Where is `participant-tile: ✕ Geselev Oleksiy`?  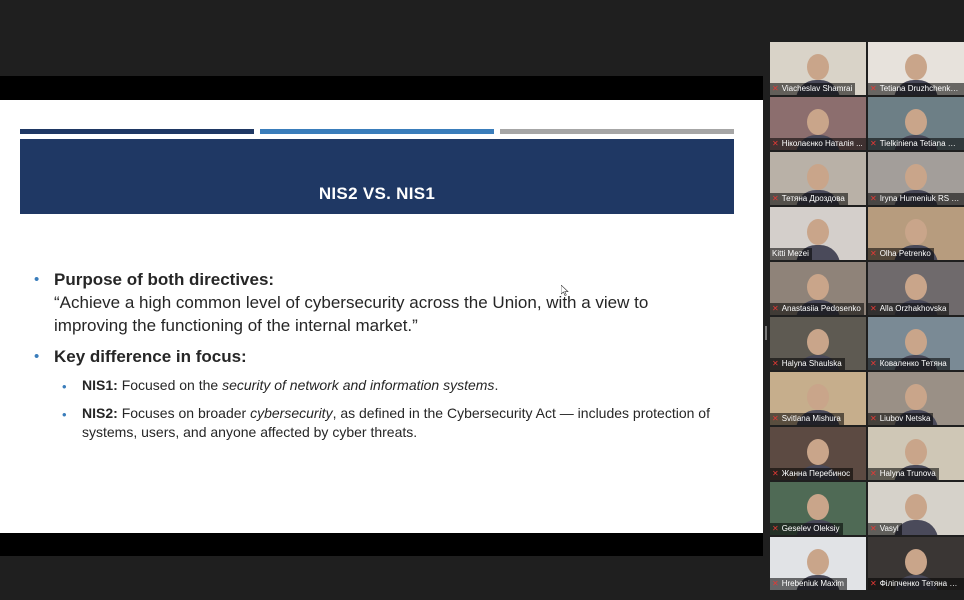
participant-tile: ✕ Geselev Oleksiy is located at coordinates (818, 508).